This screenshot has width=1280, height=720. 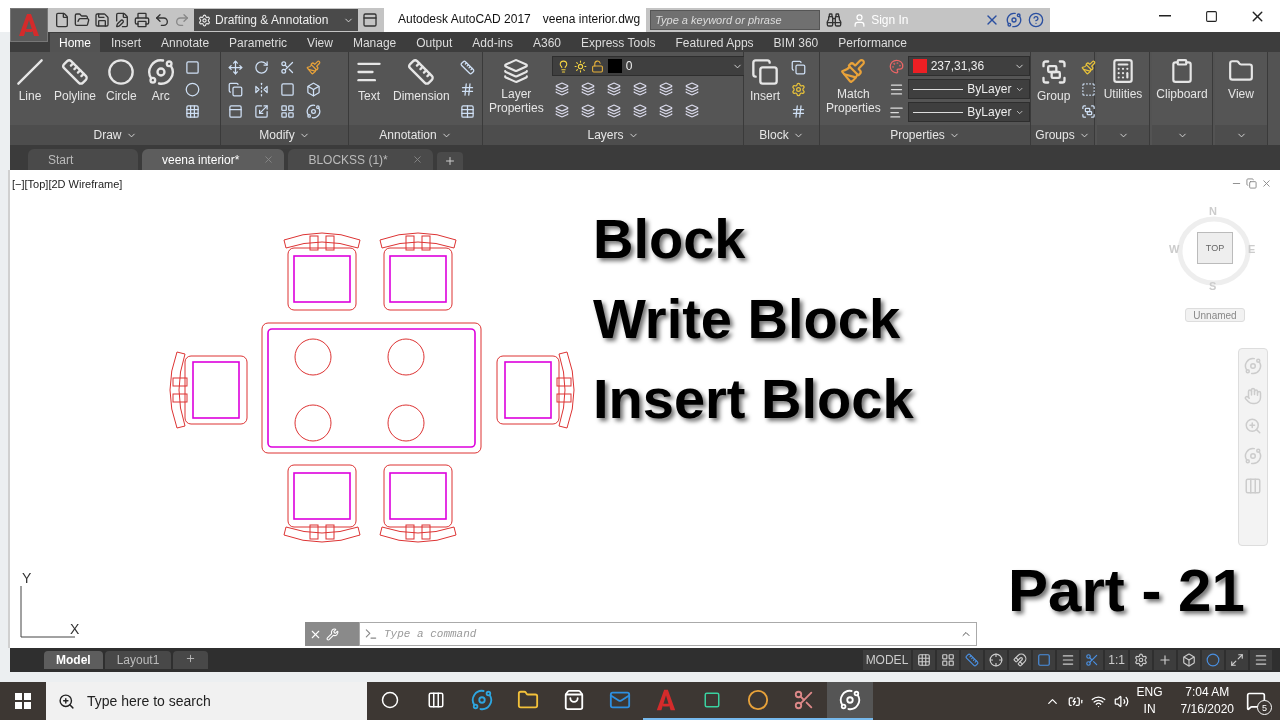 I want to click on add-button, so click(x=1165, y=660).